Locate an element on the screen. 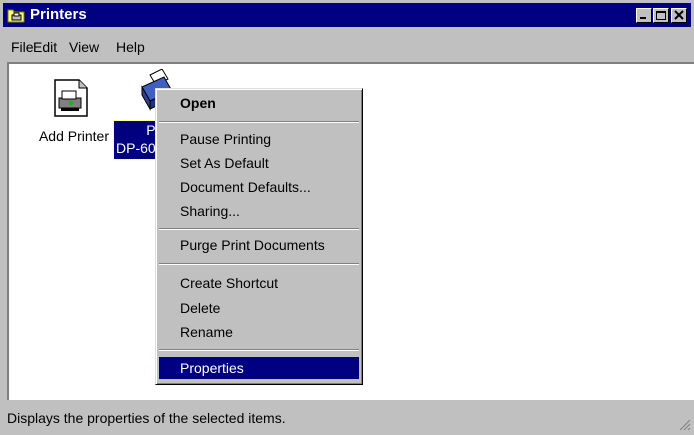  ctx-open: Open is located at coordinates (259, 103).